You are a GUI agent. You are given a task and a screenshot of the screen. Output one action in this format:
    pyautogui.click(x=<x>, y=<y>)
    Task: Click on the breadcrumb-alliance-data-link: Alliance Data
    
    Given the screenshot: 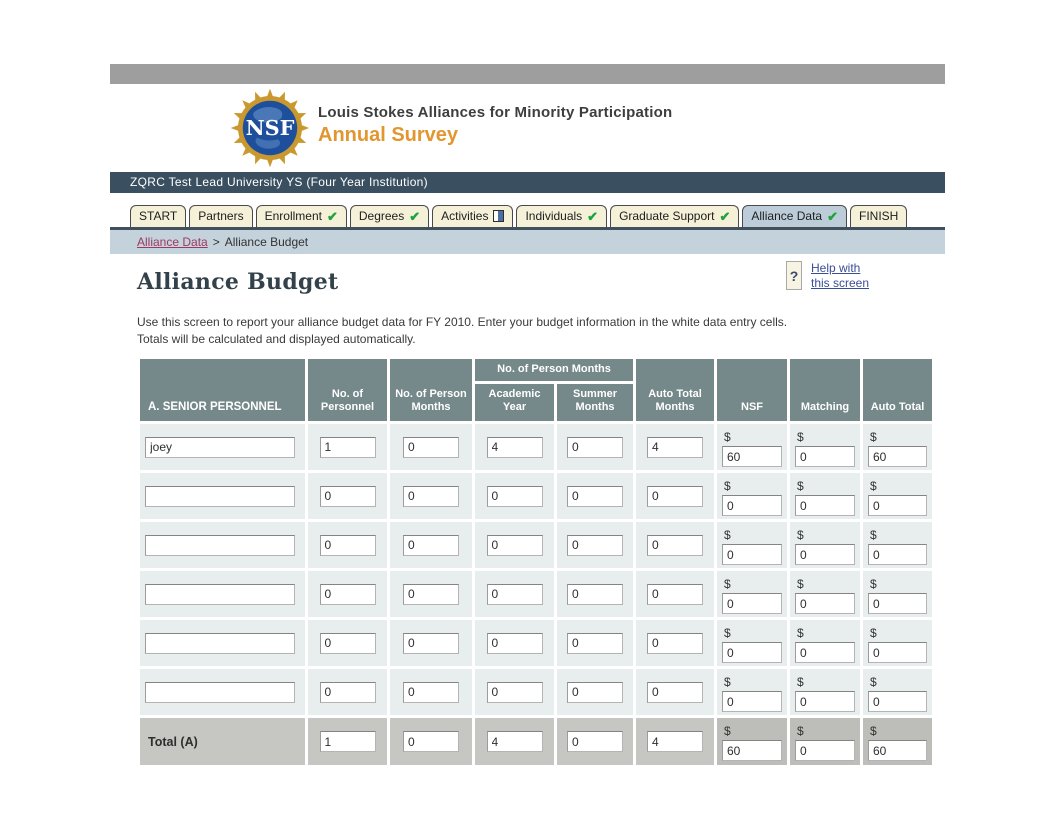 What is the action you would take?
    pyautogui.click(x=172, y=242)
    